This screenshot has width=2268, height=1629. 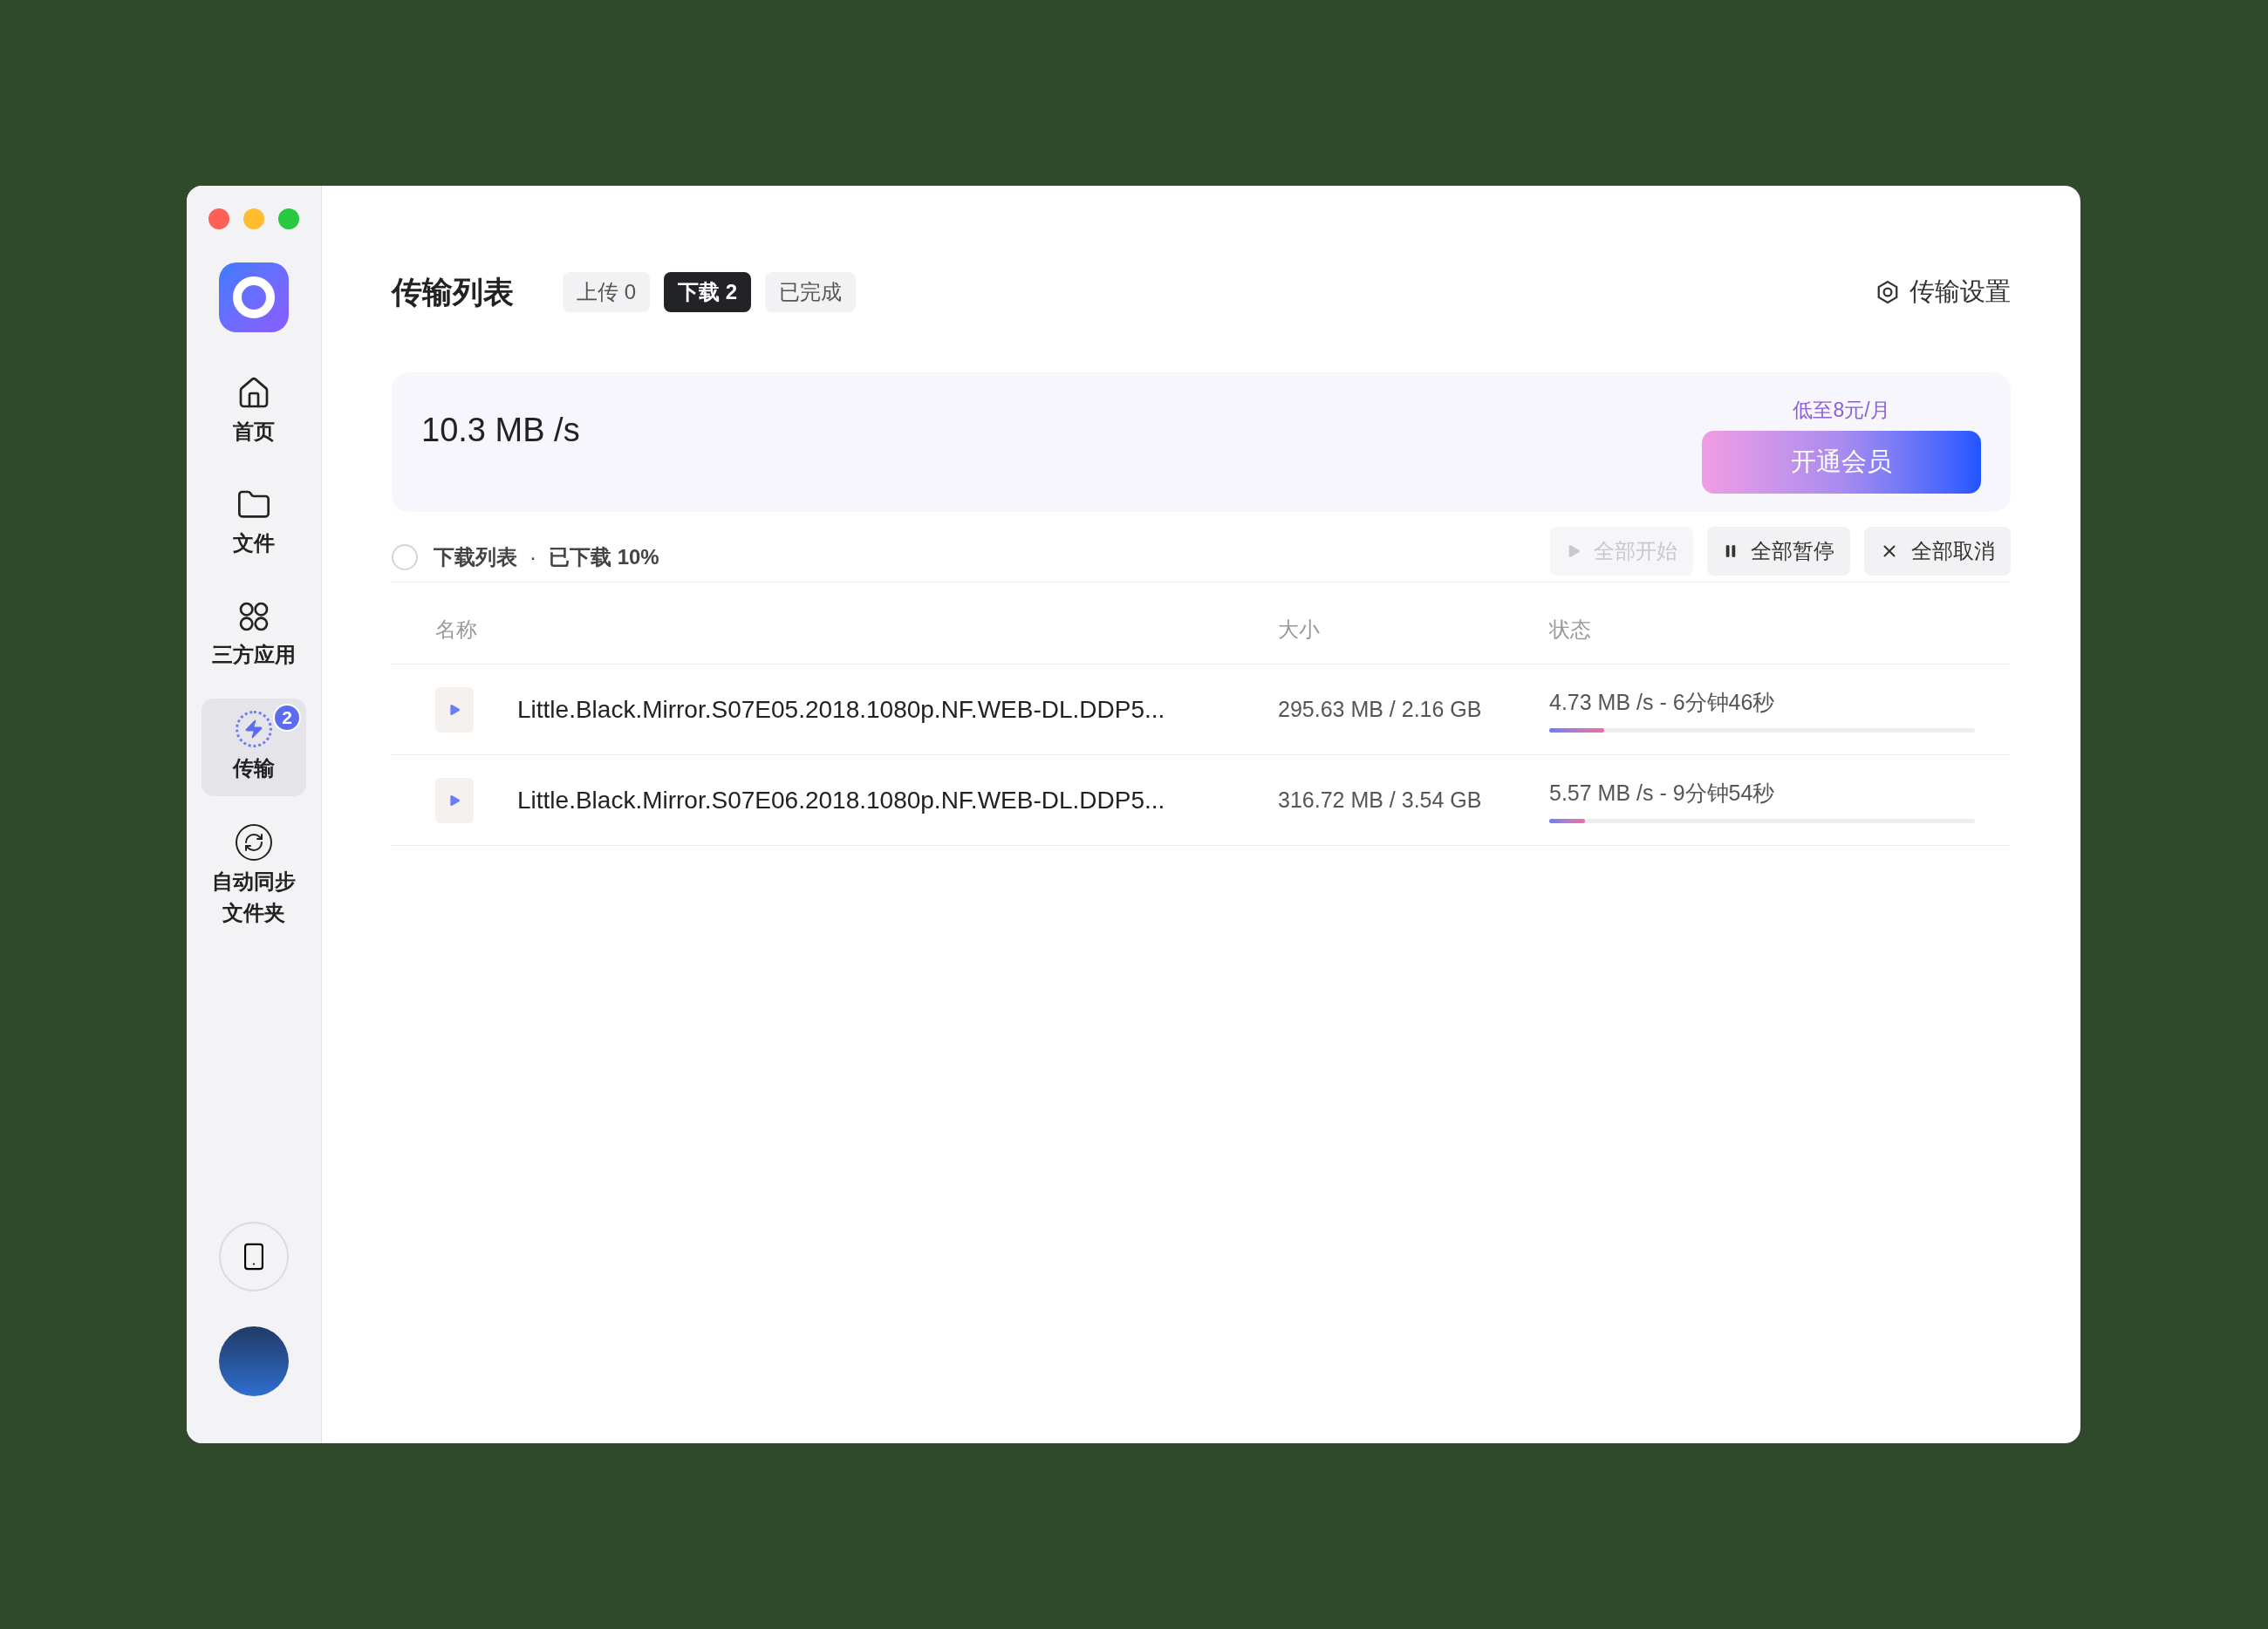 I want to click on promo-text: 低至8元/月, so click(x=1842, y=410).